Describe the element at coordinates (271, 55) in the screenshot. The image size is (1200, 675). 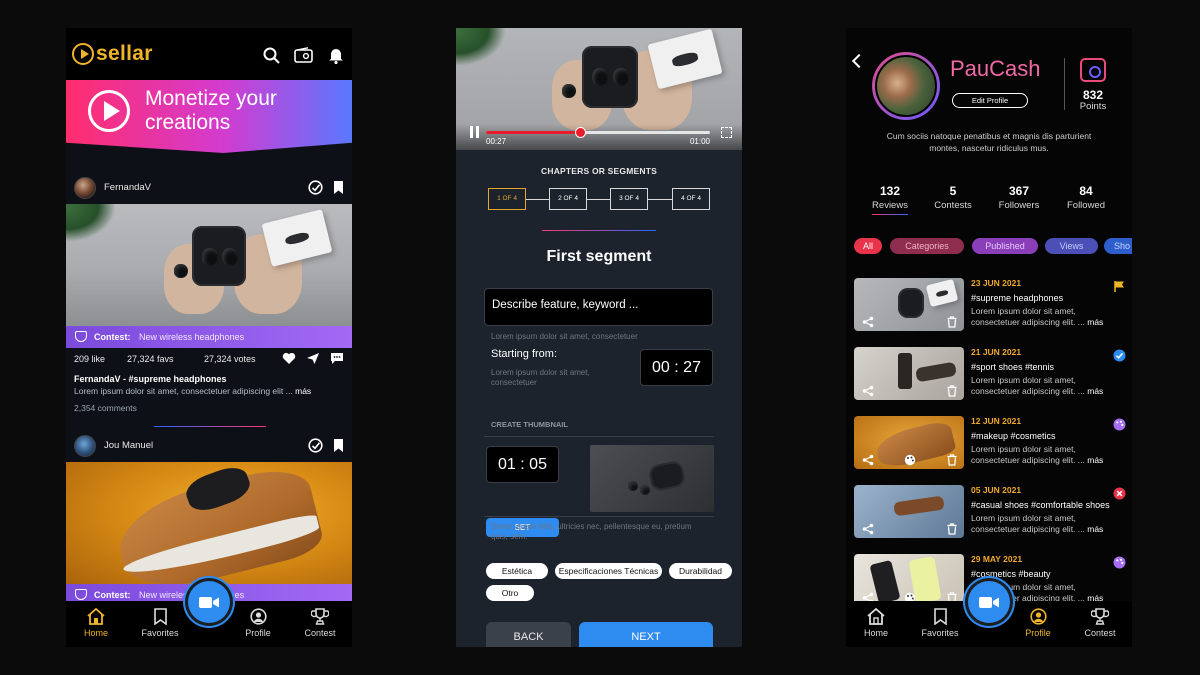
I see `search-icon` at that location.